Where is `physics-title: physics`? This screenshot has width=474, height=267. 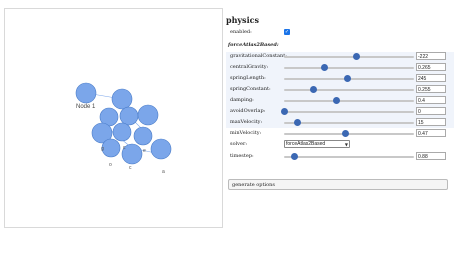 physics-title: physics is located at coordinates (242, 20).